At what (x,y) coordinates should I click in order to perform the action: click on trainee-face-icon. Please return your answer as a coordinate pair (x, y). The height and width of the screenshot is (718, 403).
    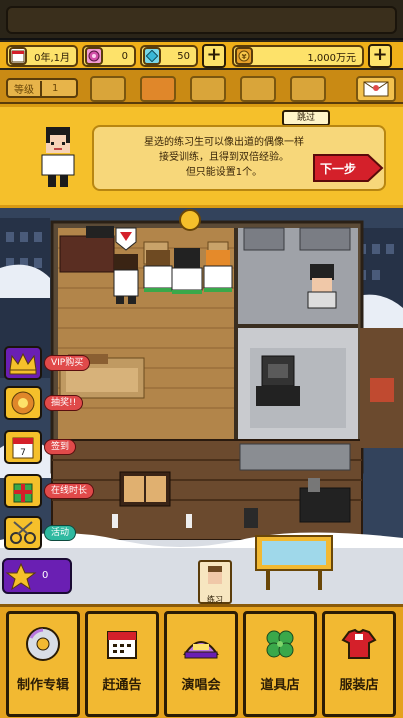
    Looking at the image, I should click on (215, 575).